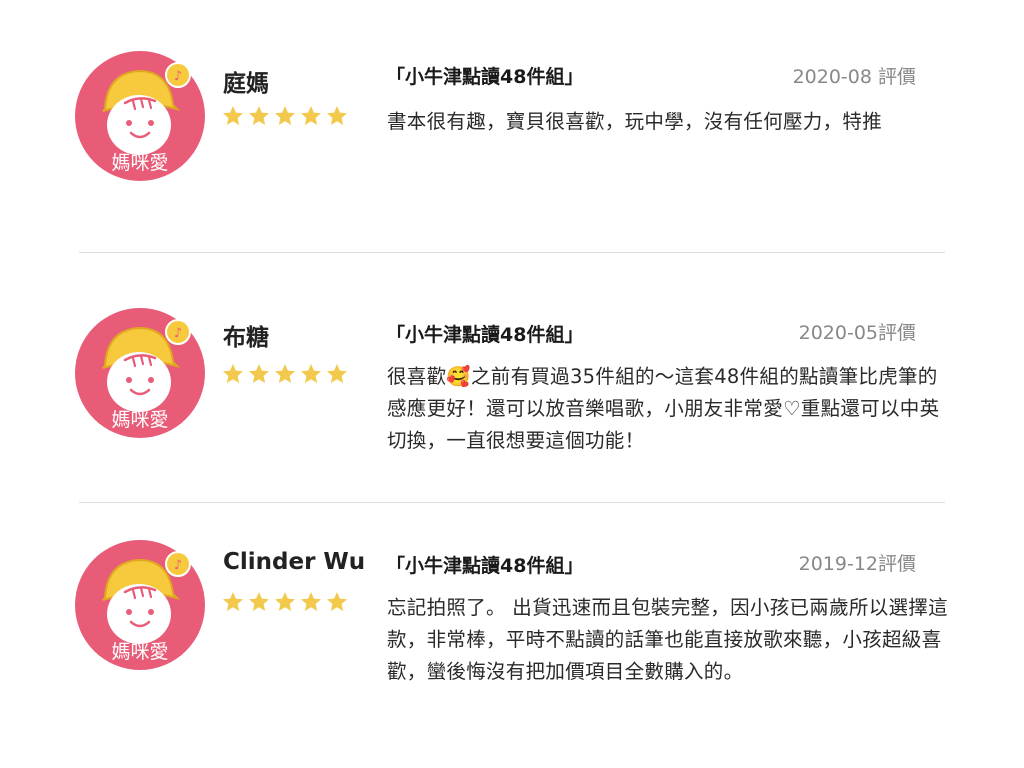  Describe the element at coordinates (857, 564) in the screenshot. I see `review-date: 2019-12評價` at that location.